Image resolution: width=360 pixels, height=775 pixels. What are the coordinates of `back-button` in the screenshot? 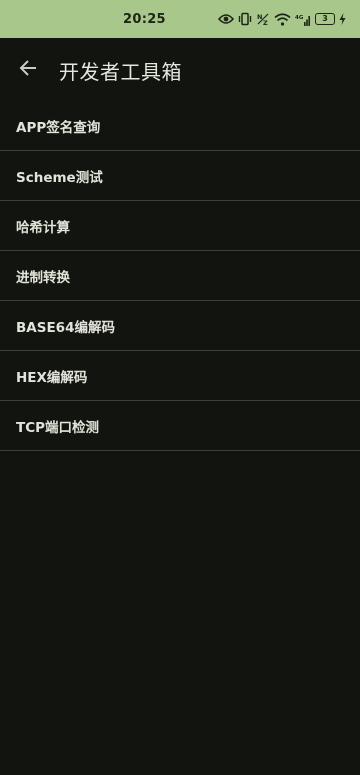 It's located at (28, 70).